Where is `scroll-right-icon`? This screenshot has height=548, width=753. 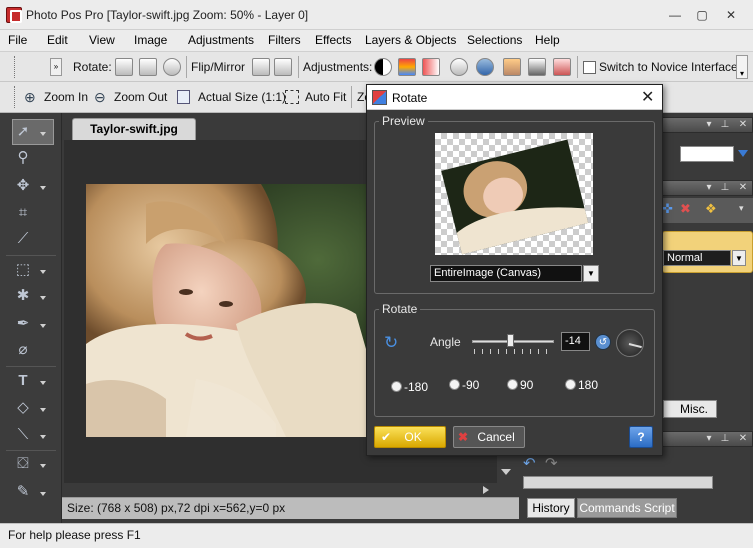 scroll-right-icon is located at coordinates (486, 490).